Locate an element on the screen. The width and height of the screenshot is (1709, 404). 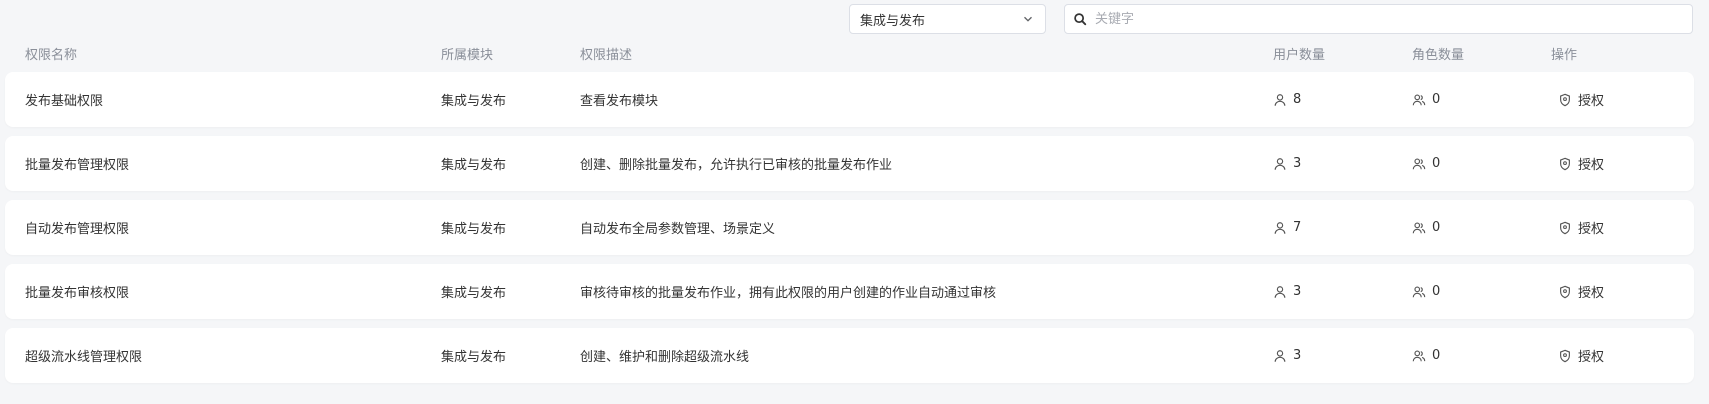
table-row: 超级流水线管理权限 集成与发布 创建、维护和删除超级流水线 3 0 授权 is located at coordinates (849, 355).